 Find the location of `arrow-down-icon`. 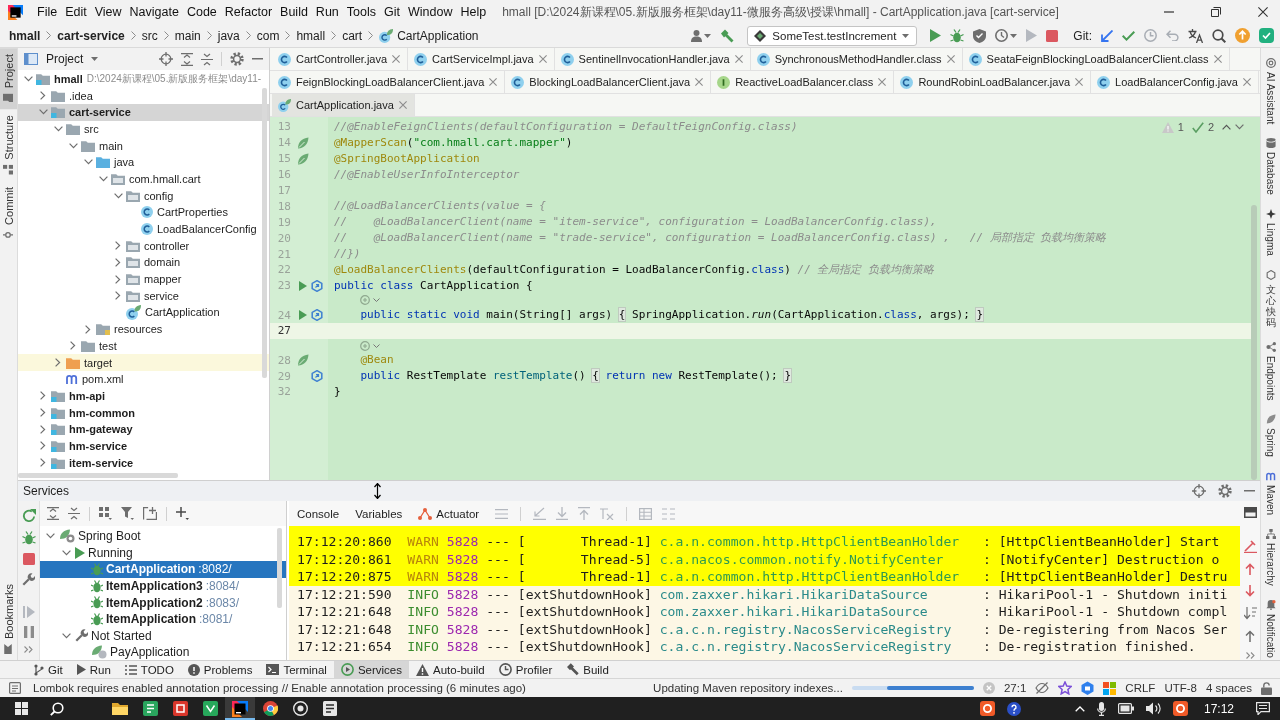

arrow-down-icon is located at coordinates (1250, 591).